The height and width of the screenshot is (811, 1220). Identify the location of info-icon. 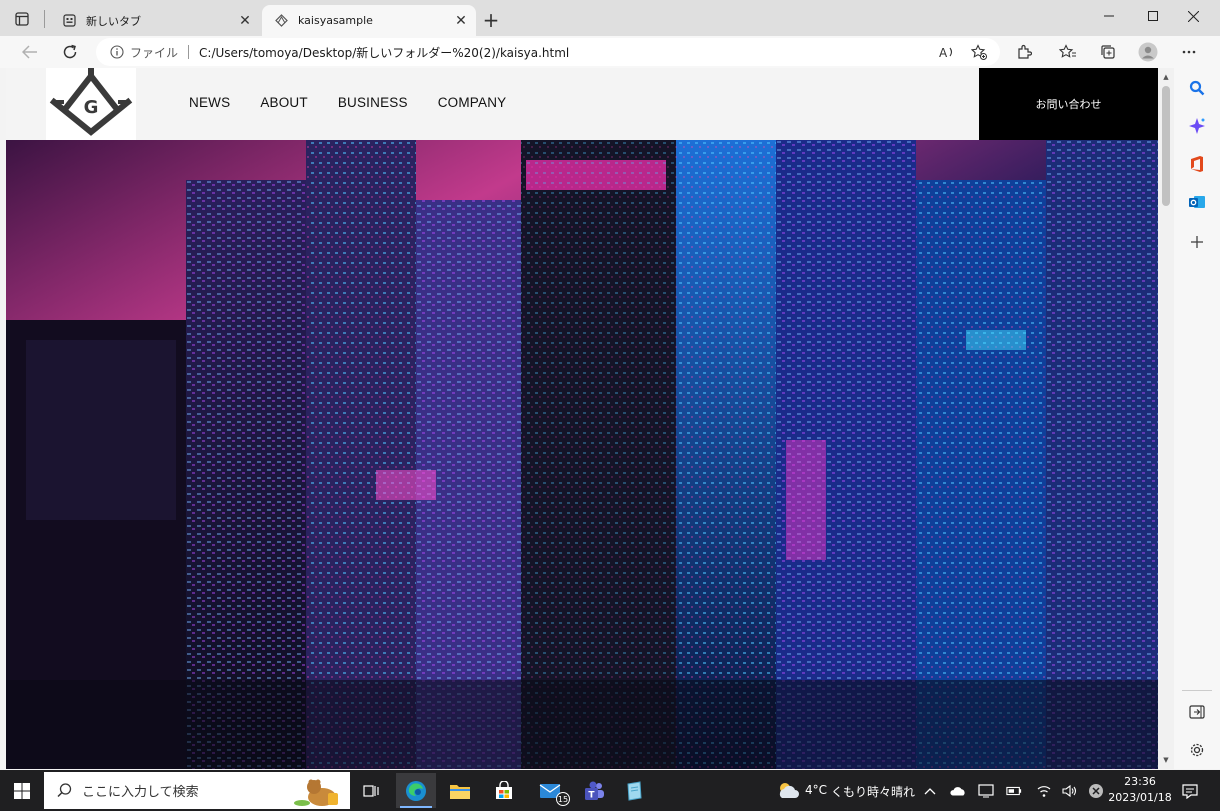
(117, 52).